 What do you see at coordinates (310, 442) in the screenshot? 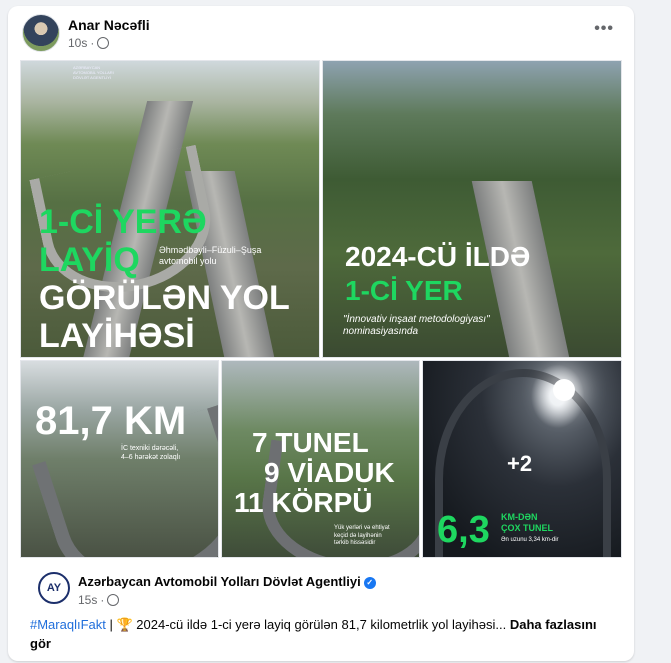
I see `tile4-line1: 7 TUNEL` at bounding box center [310, 442].